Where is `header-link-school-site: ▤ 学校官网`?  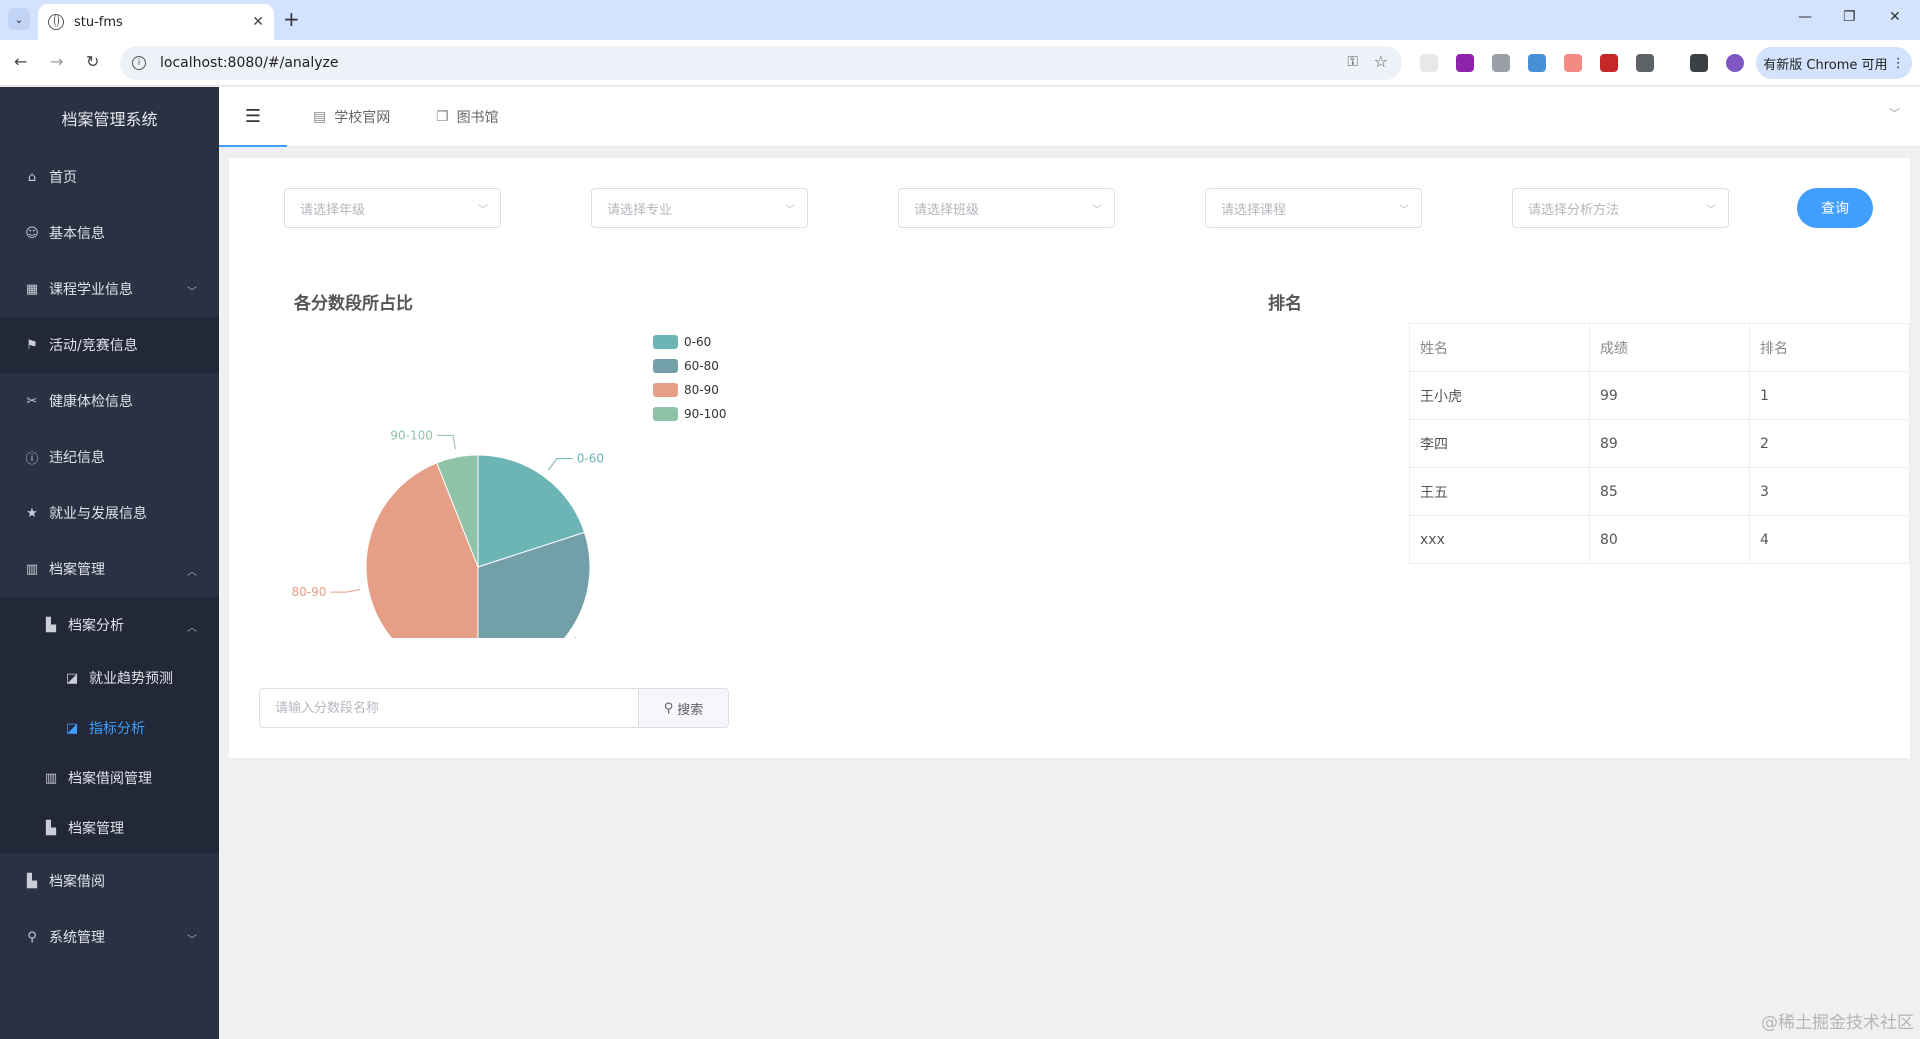 header-link-school-site: ▤ 学校官网 is located at coordinates (351, 117).